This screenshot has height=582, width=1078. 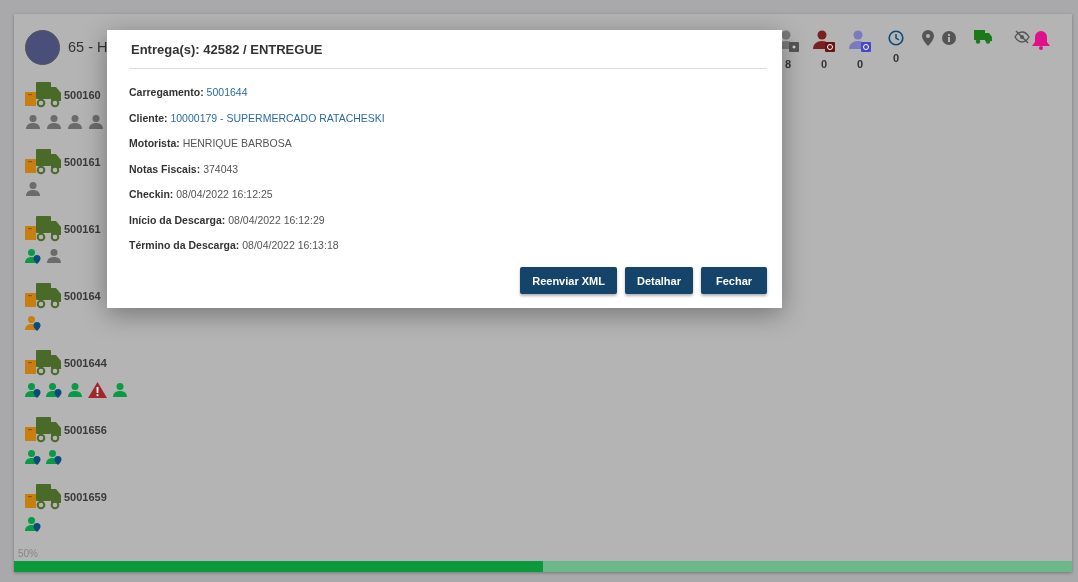 I want to click on driver-title: 65 - H, so click(x=88, y=47).